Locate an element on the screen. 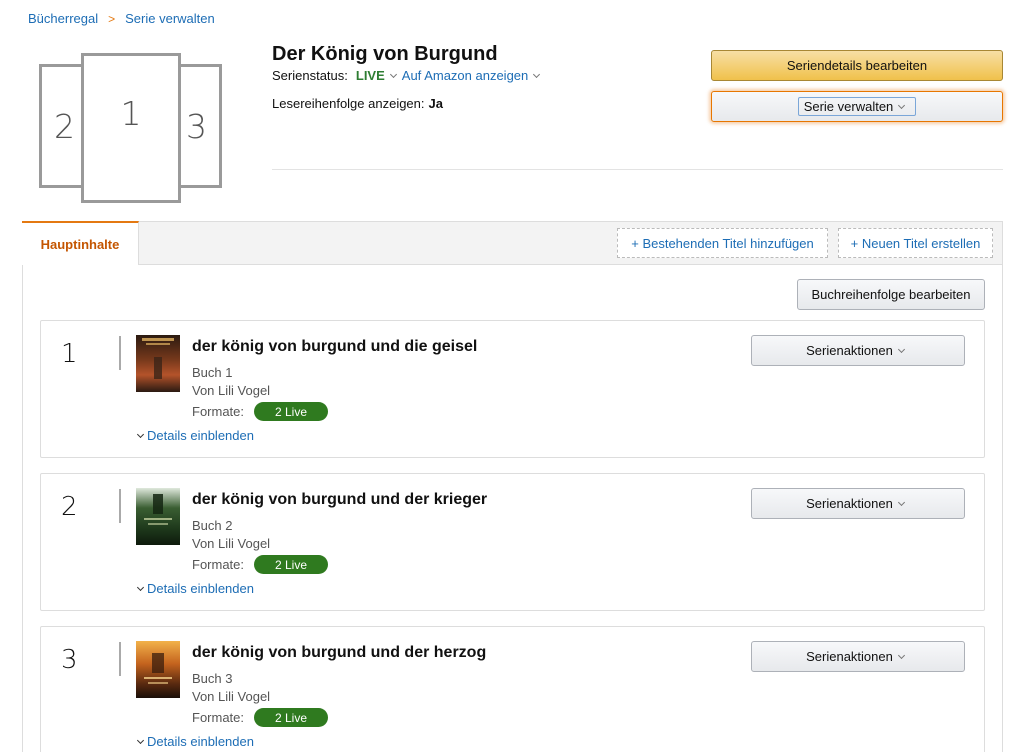  book-title: der könig von burgund und die geisel is located at coordinates (335, 346).